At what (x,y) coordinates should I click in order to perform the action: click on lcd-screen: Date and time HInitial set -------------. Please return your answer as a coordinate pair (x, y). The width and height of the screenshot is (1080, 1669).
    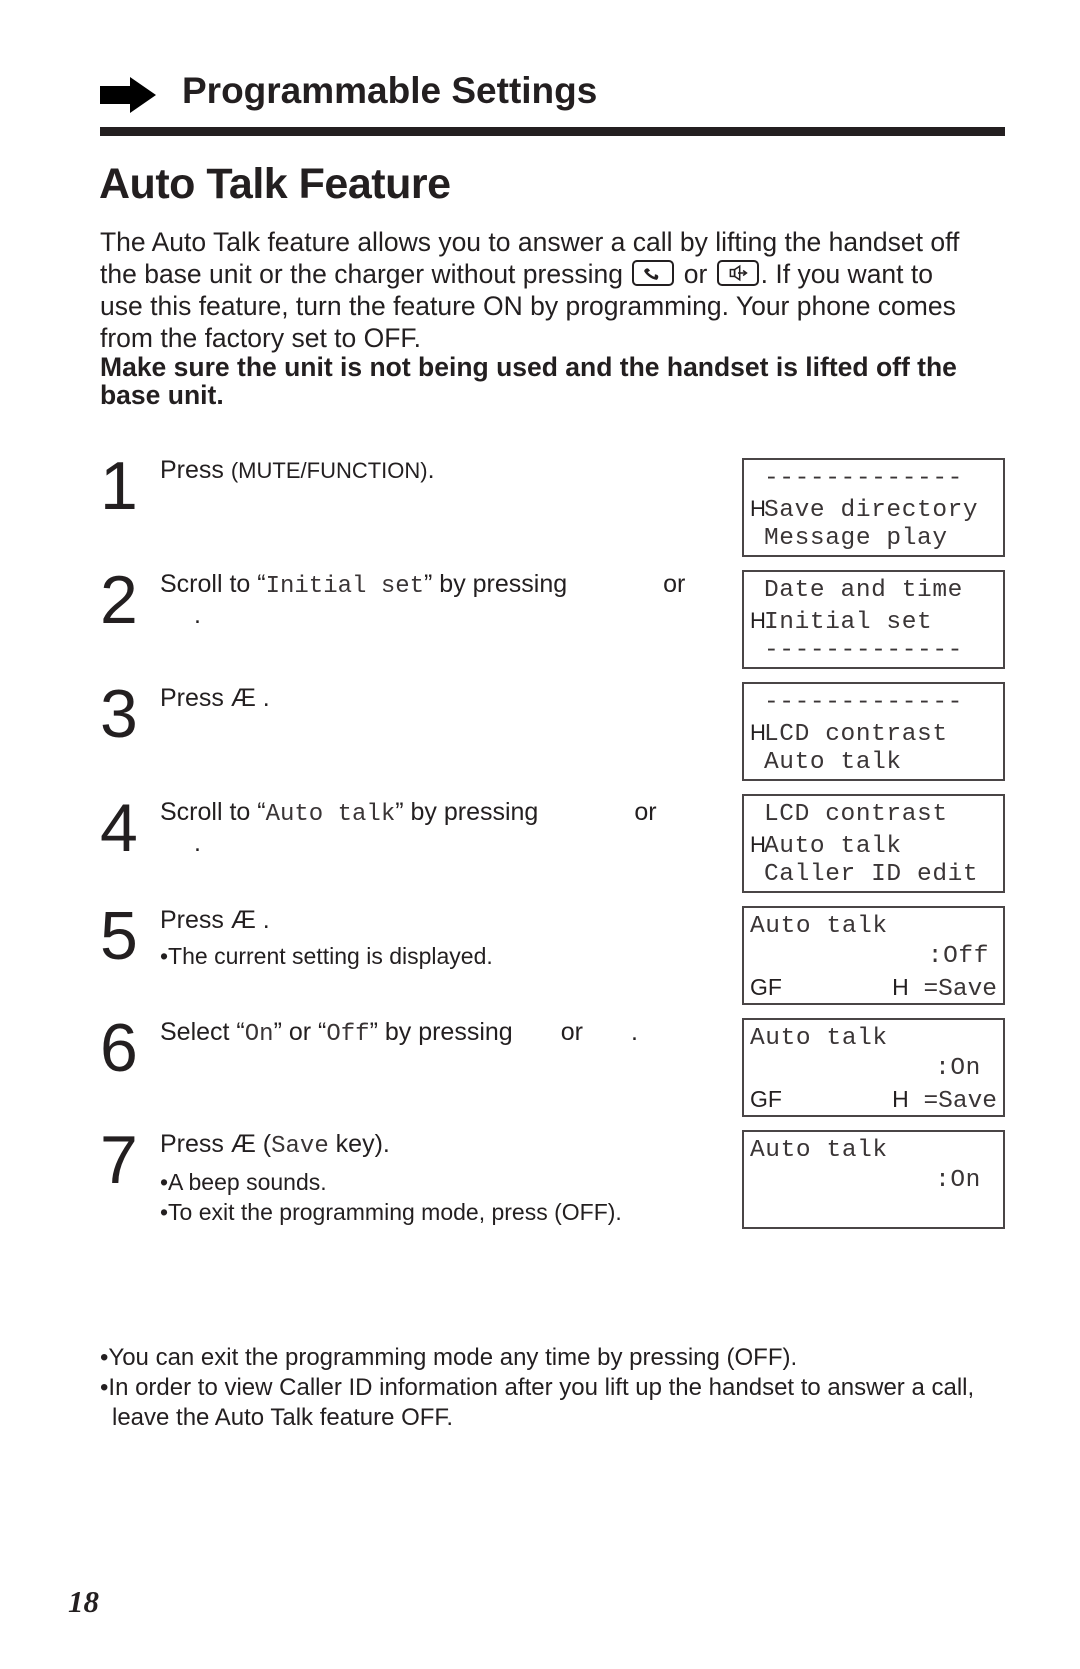
    Looking at the image, I should click on (873, 619).